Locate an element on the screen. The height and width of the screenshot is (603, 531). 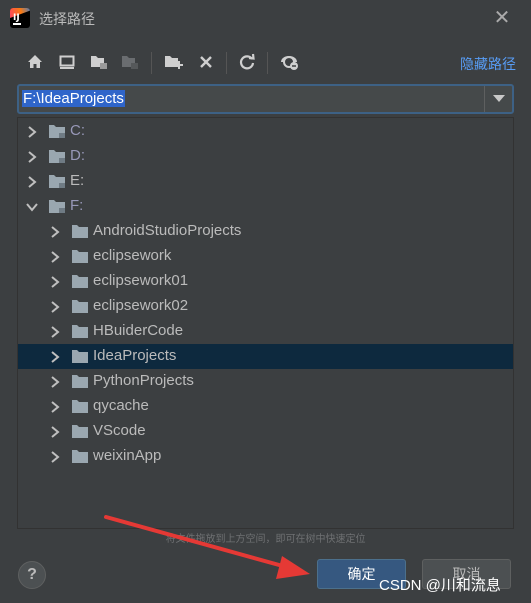
tree-item-label: VScode is located at coordinates (119, 430).